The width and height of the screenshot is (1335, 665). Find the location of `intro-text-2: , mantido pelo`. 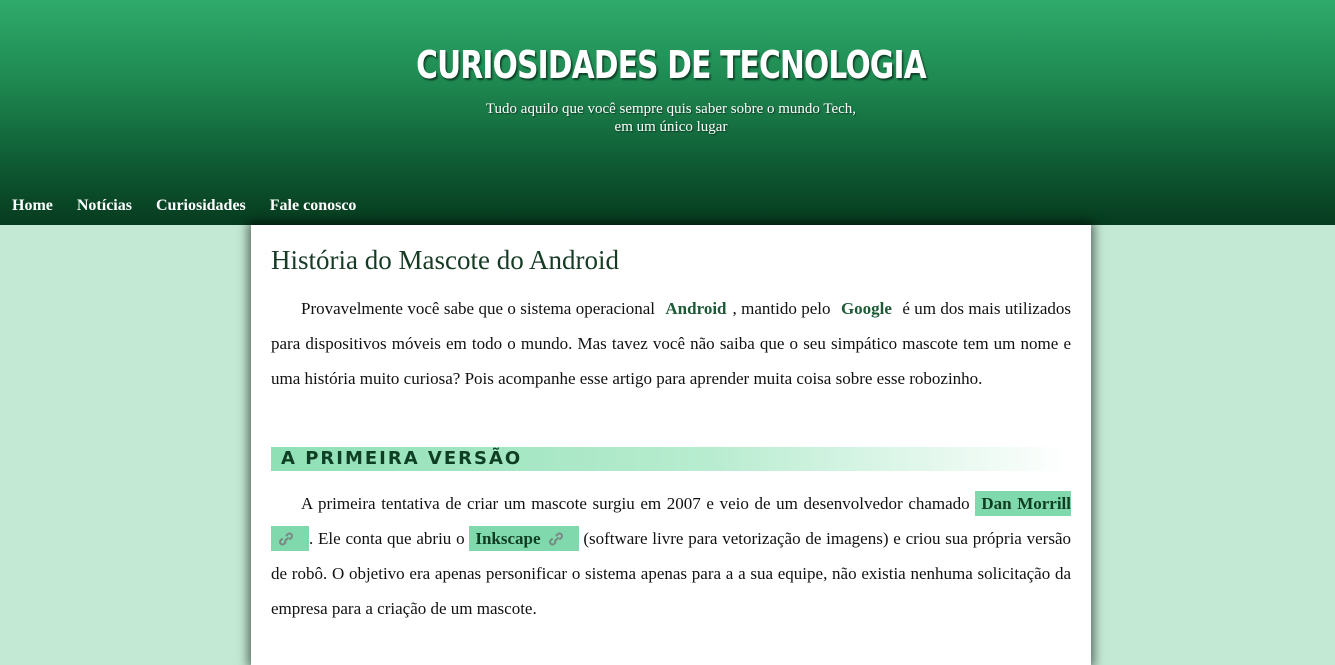

intro-text-2: , mantido pelo is located at coordinates (783, 308).